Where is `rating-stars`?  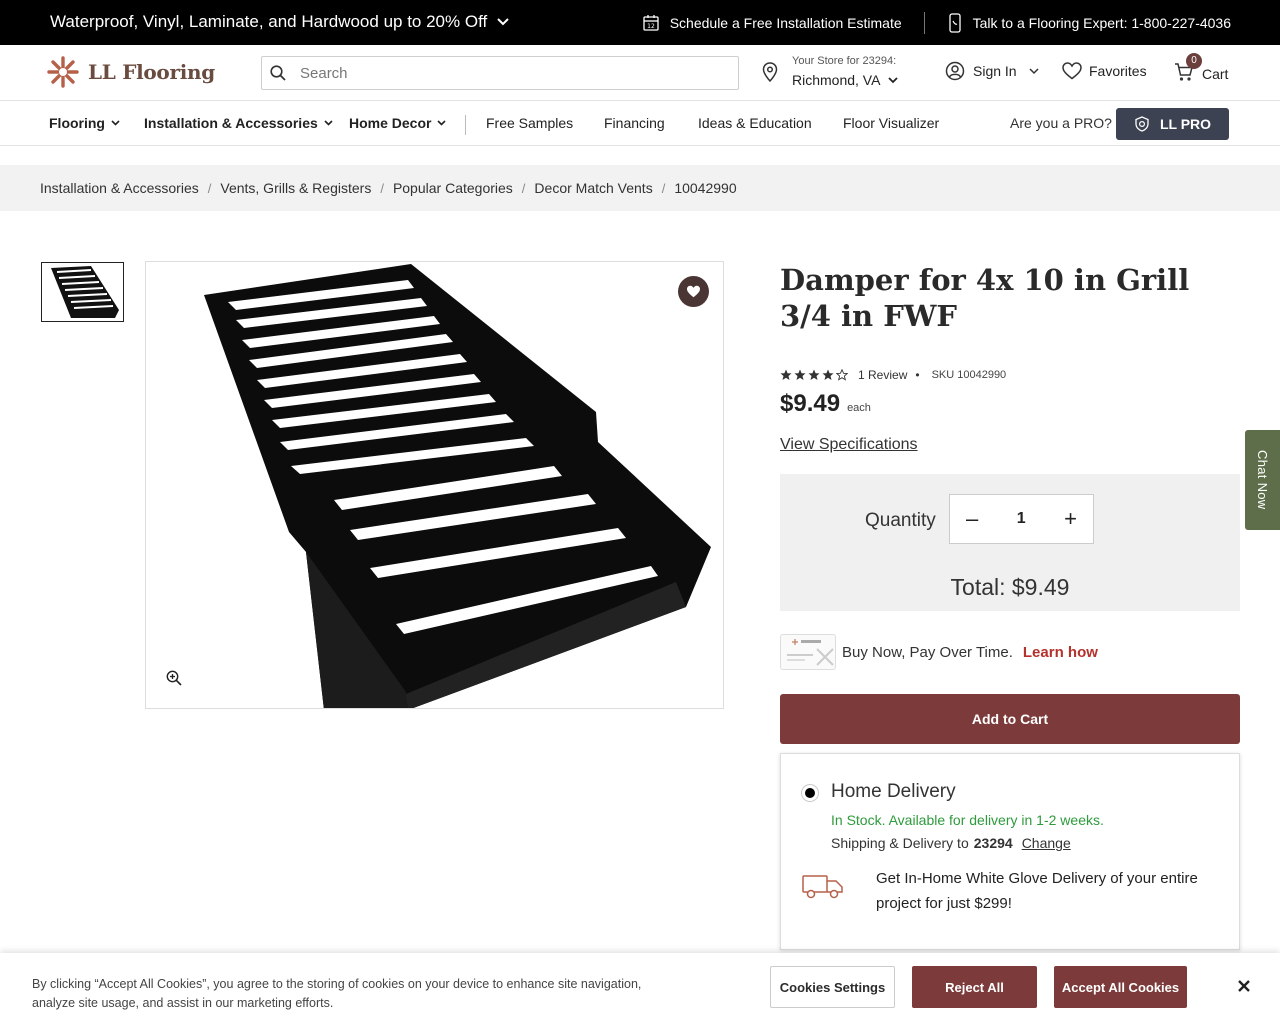 rating-stars is located at coordinates (814, 375).